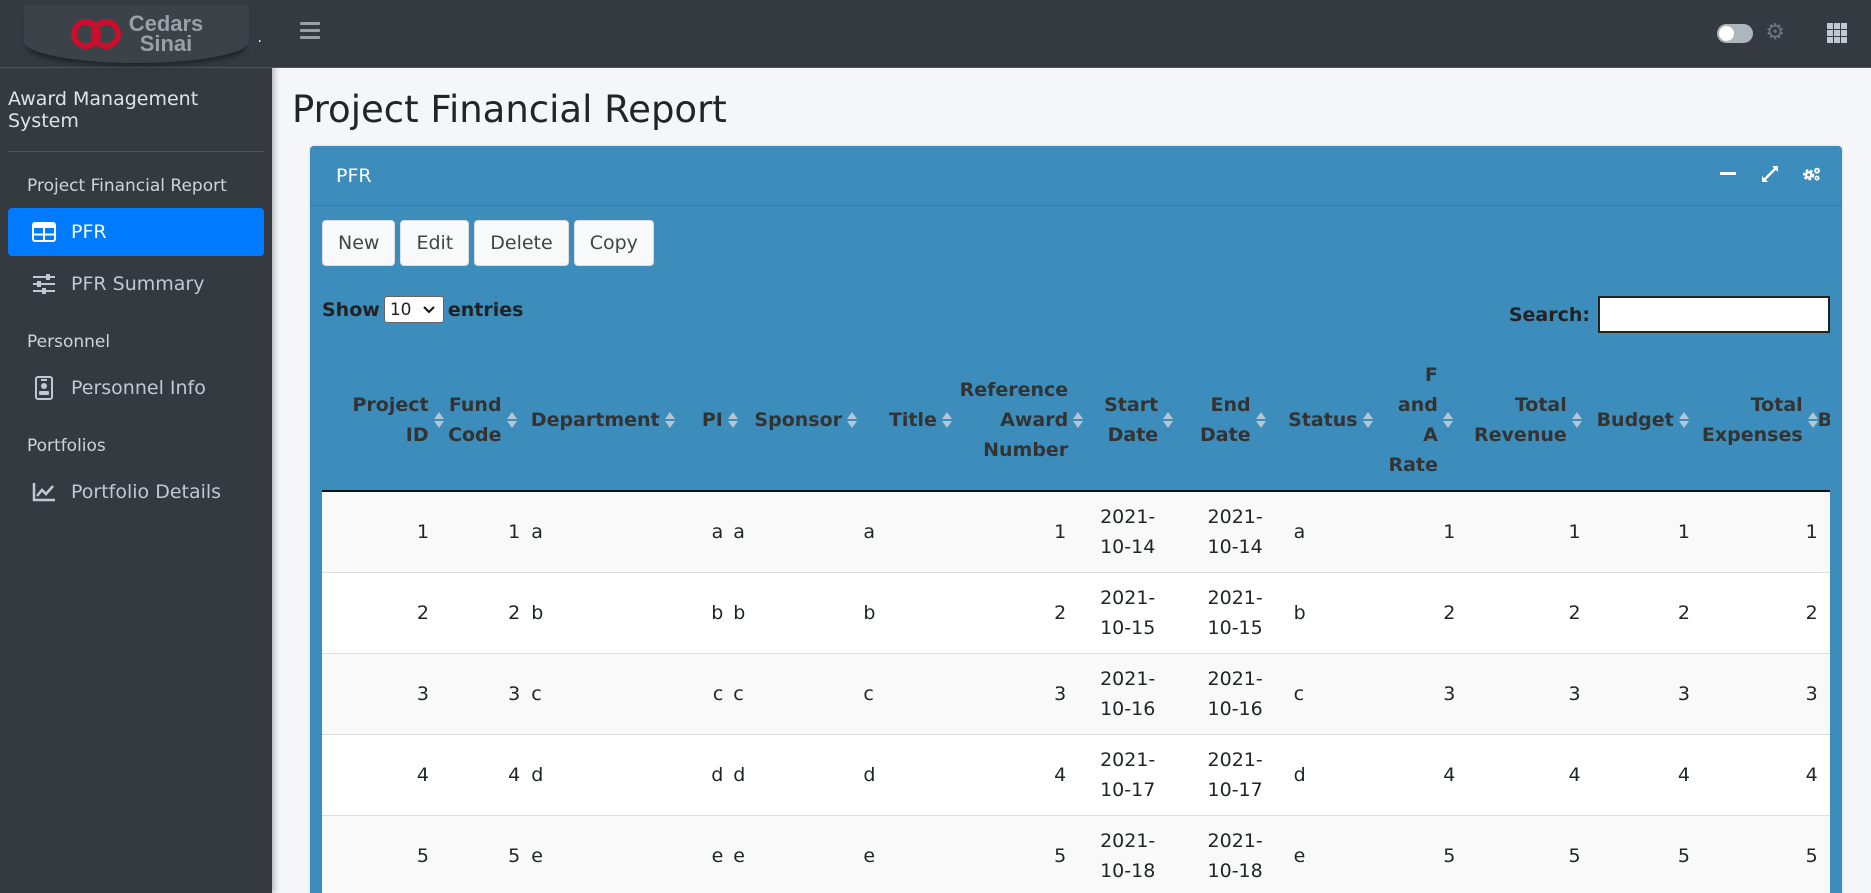 This screenshot has width=1871, height=893. I want to click on chevron-down-icon, so click(429, 309).